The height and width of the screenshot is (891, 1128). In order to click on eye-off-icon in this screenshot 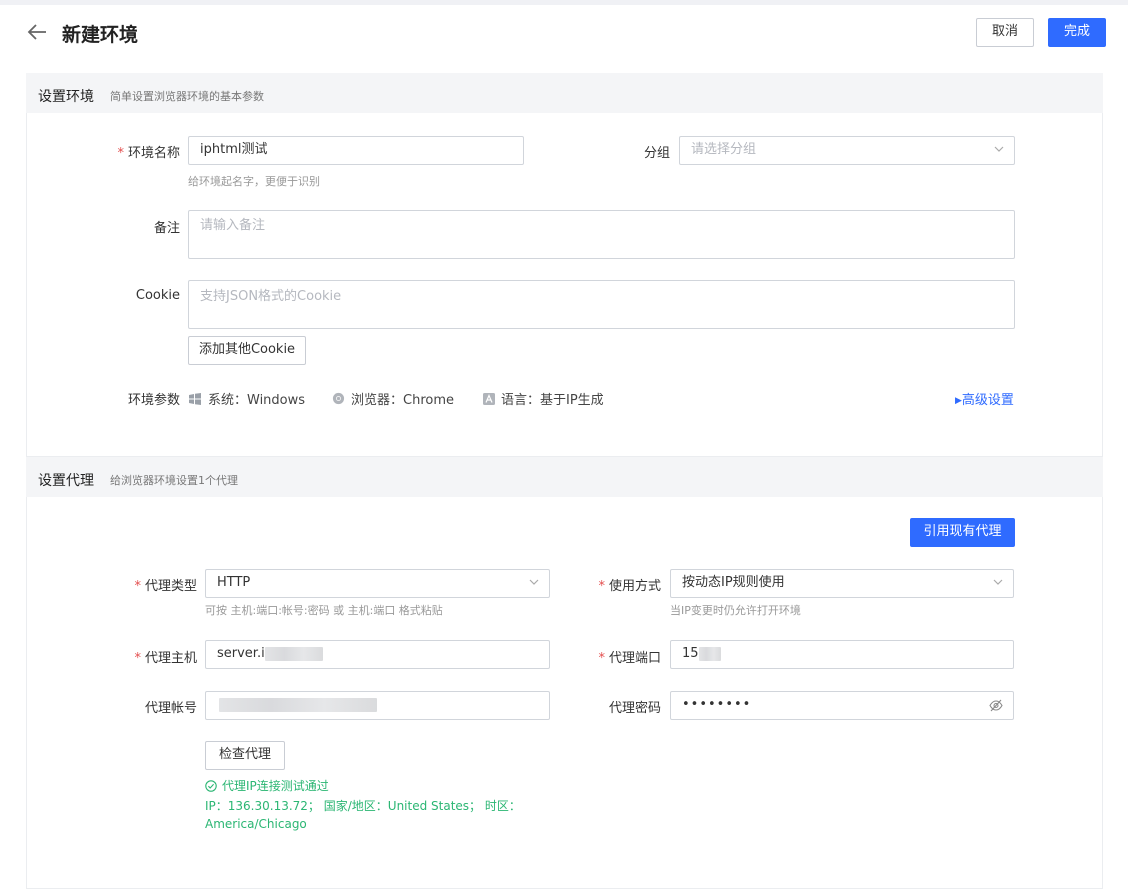, I will do `click(996, 705)`.